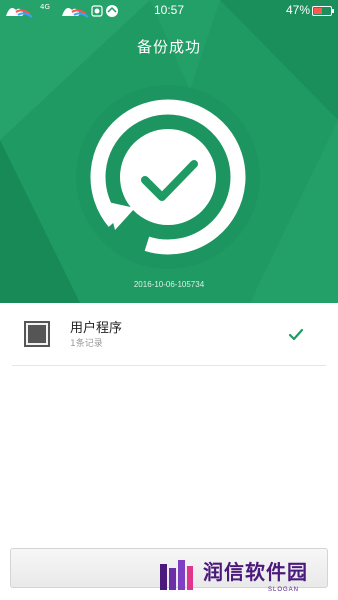  Describe the element at coordinates (37, 334) in the screenshot. I see `app-grid-icon` at that location.